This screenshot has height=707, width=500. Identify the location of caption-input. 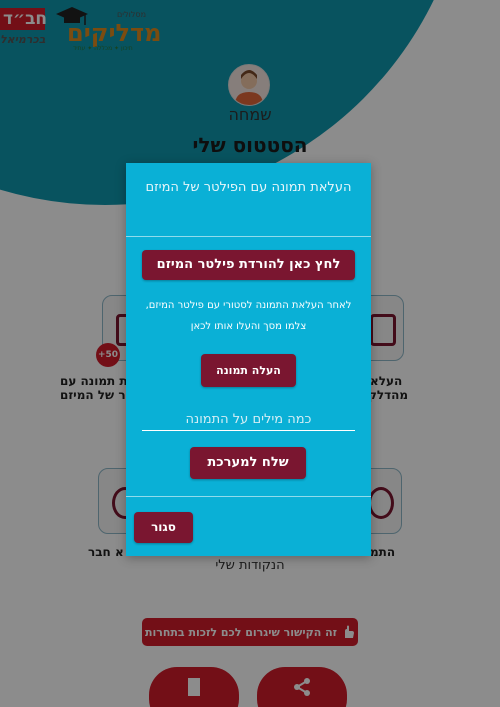
(248, 419).